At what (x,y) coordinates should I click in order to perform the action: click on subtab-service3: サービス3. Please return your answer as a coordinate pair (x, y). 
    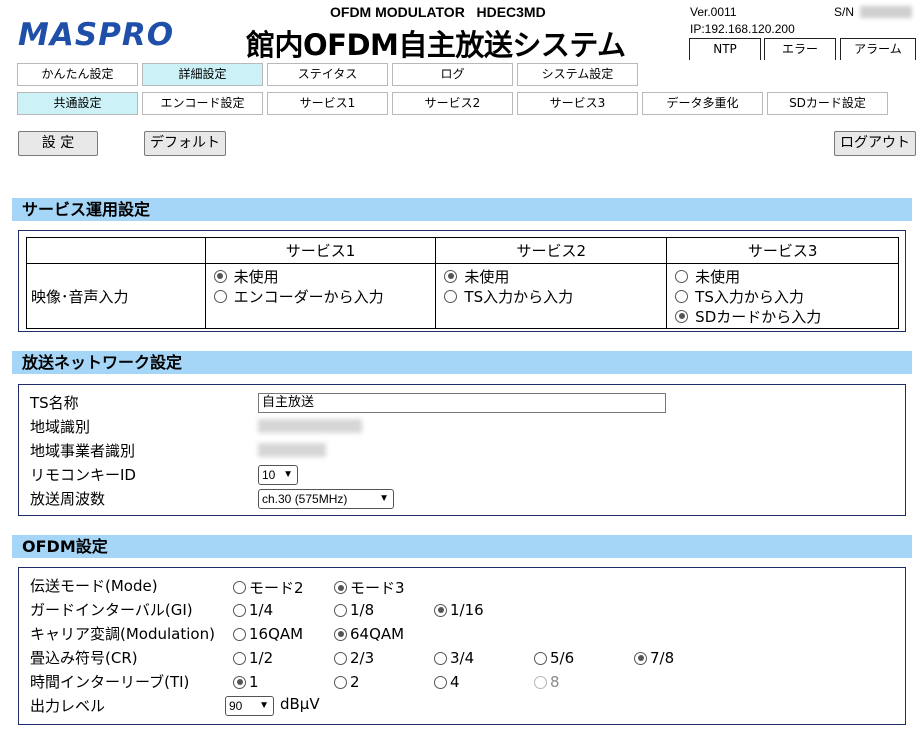
    Looking at the image, I should click on (577, 103).